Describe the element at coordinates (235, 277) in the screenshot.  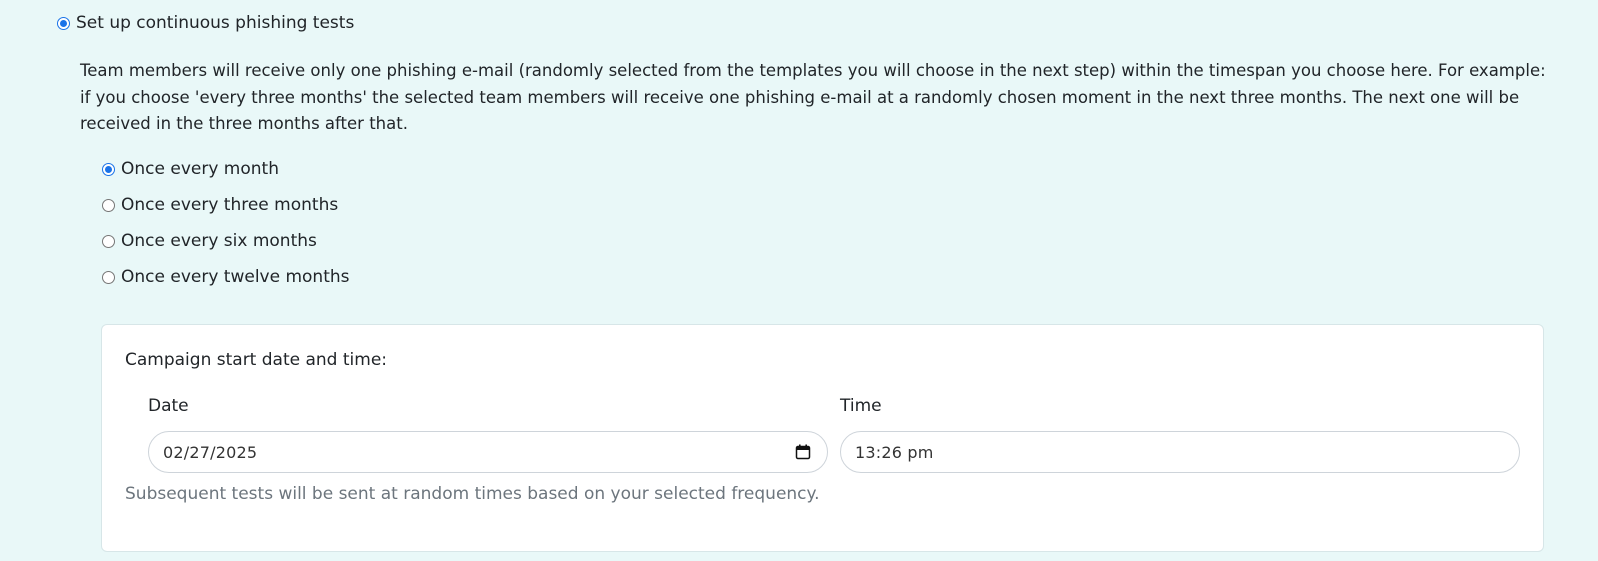
I see `frequency-label-twelve-months: Once every twelve months` at that location.